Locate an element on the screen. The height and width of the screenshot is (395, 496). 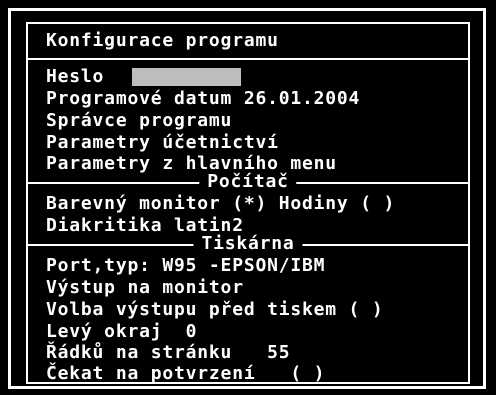
password-field is located at coordinates (186, 77).